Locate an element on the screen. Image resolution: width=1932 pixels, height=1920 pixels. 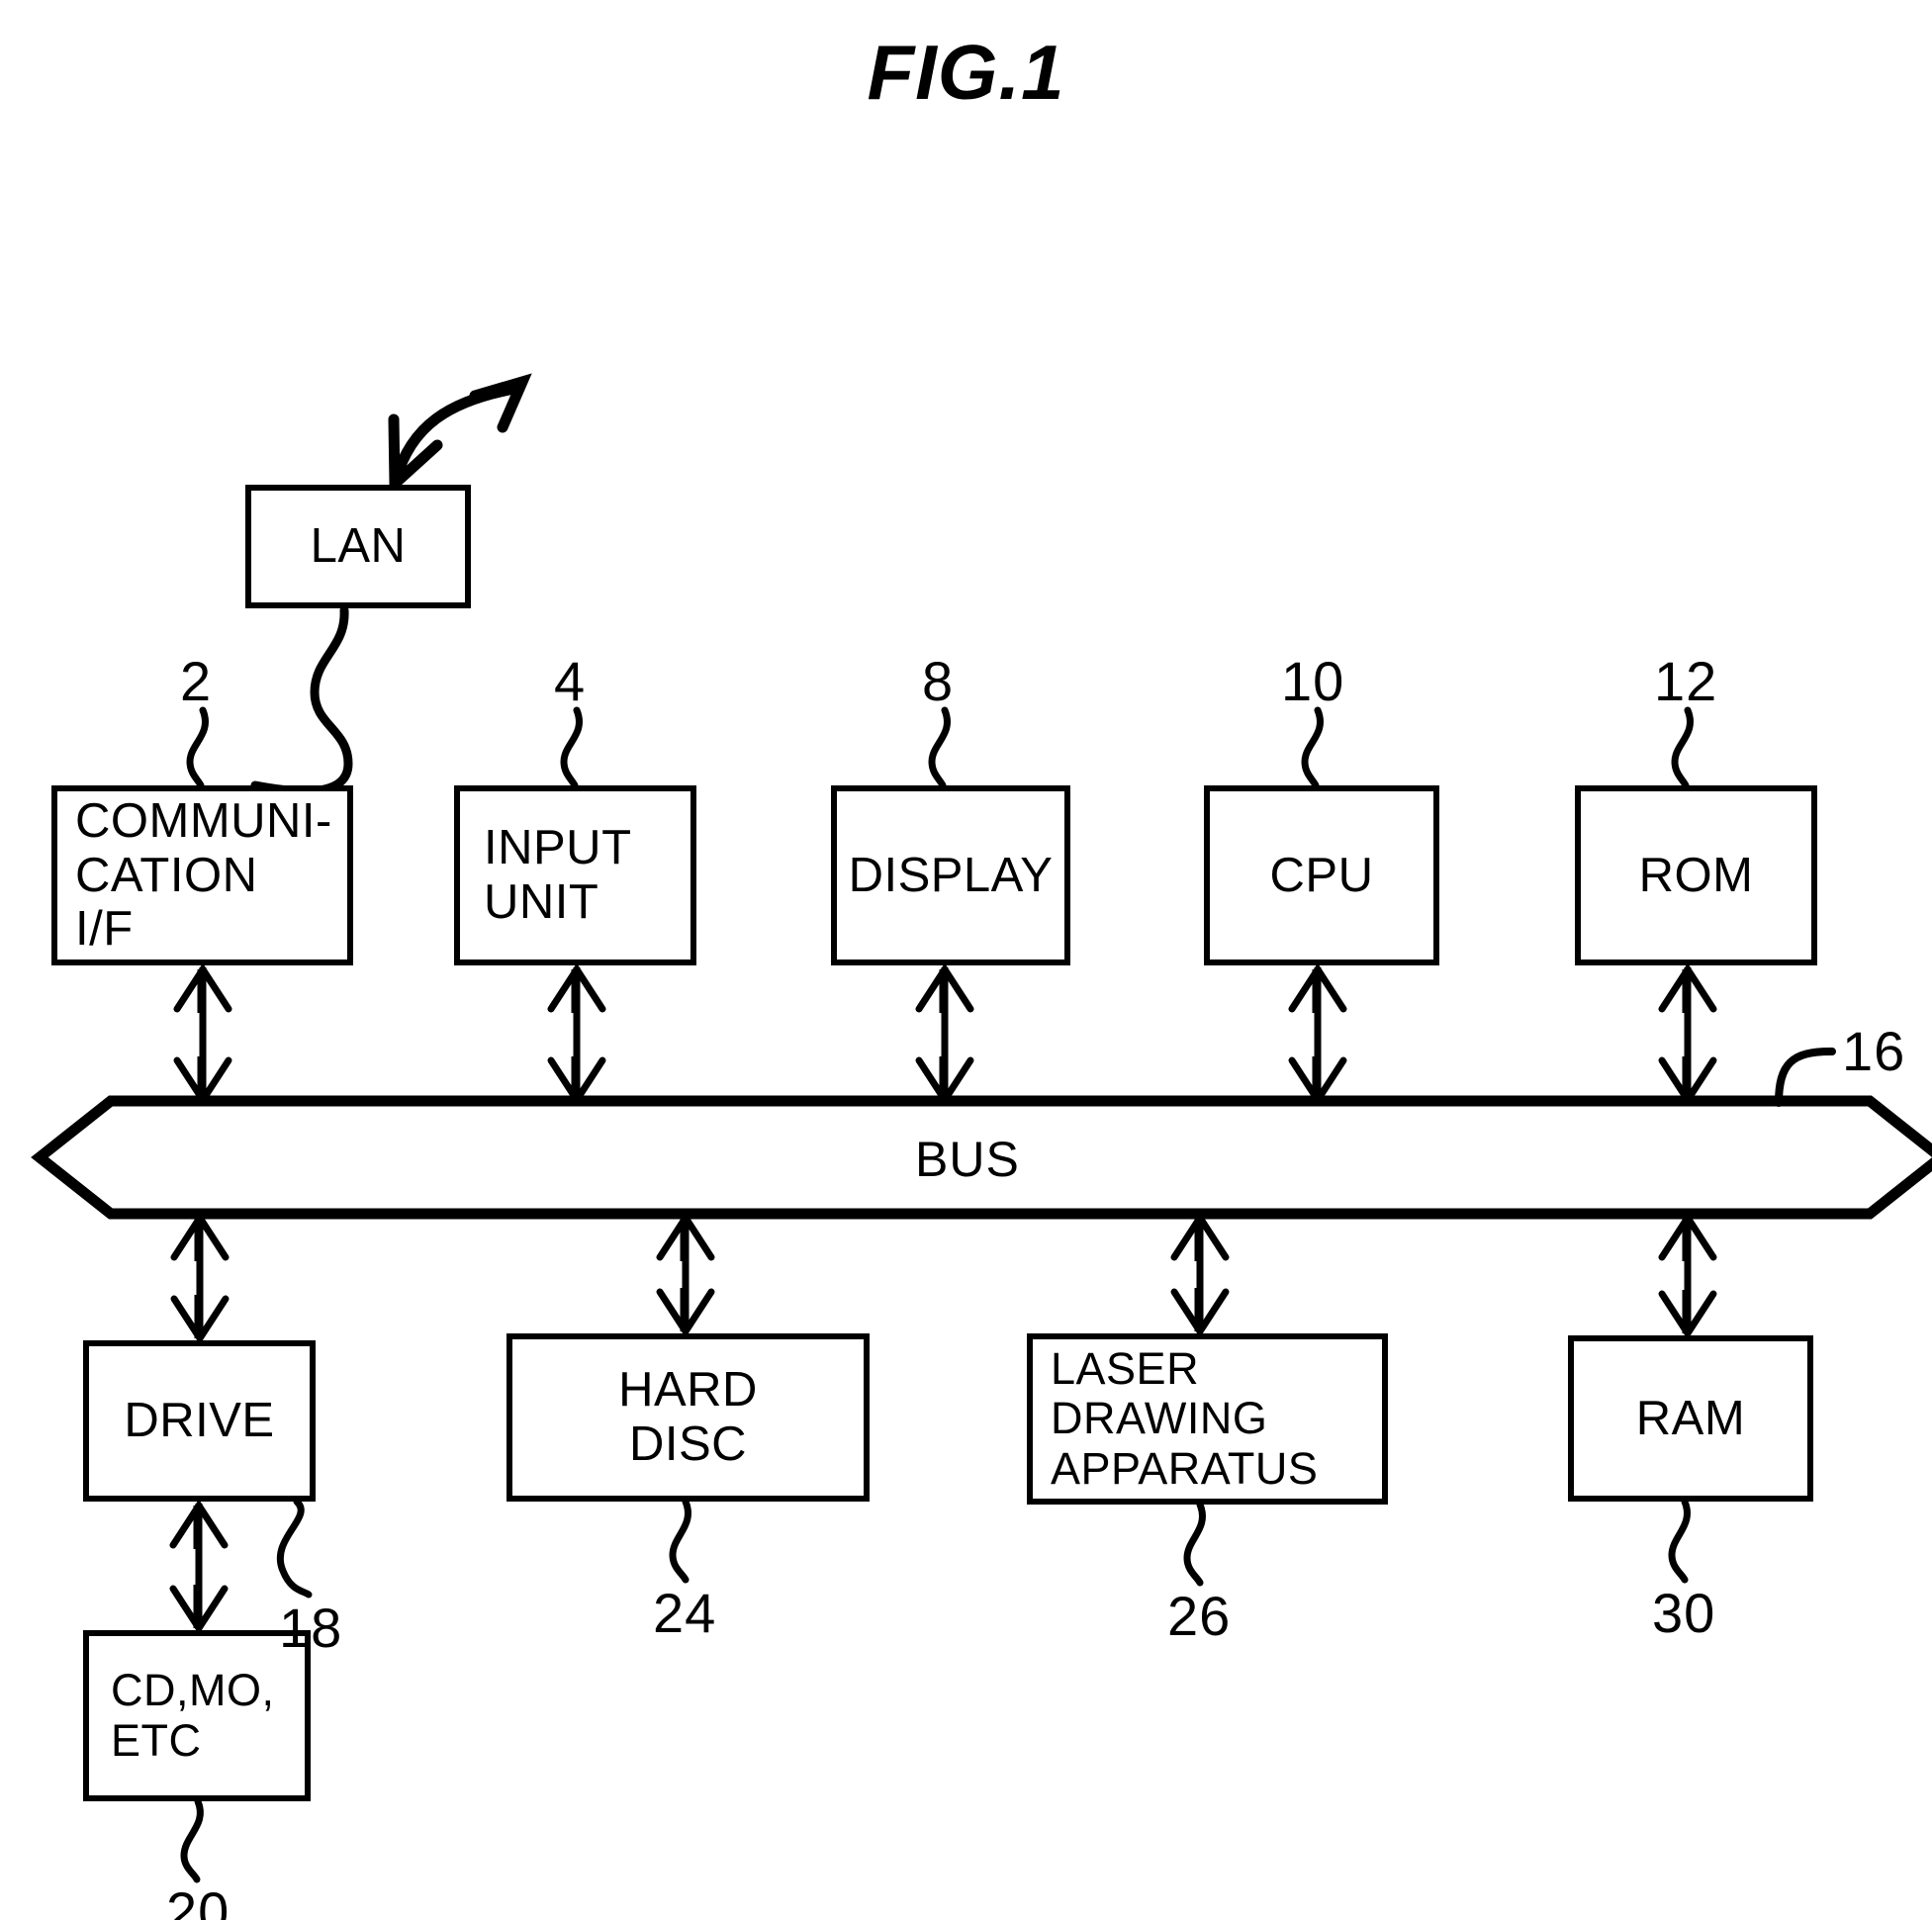
node-hard-disc: HARD DISC is located at coordinates (688, 1417).